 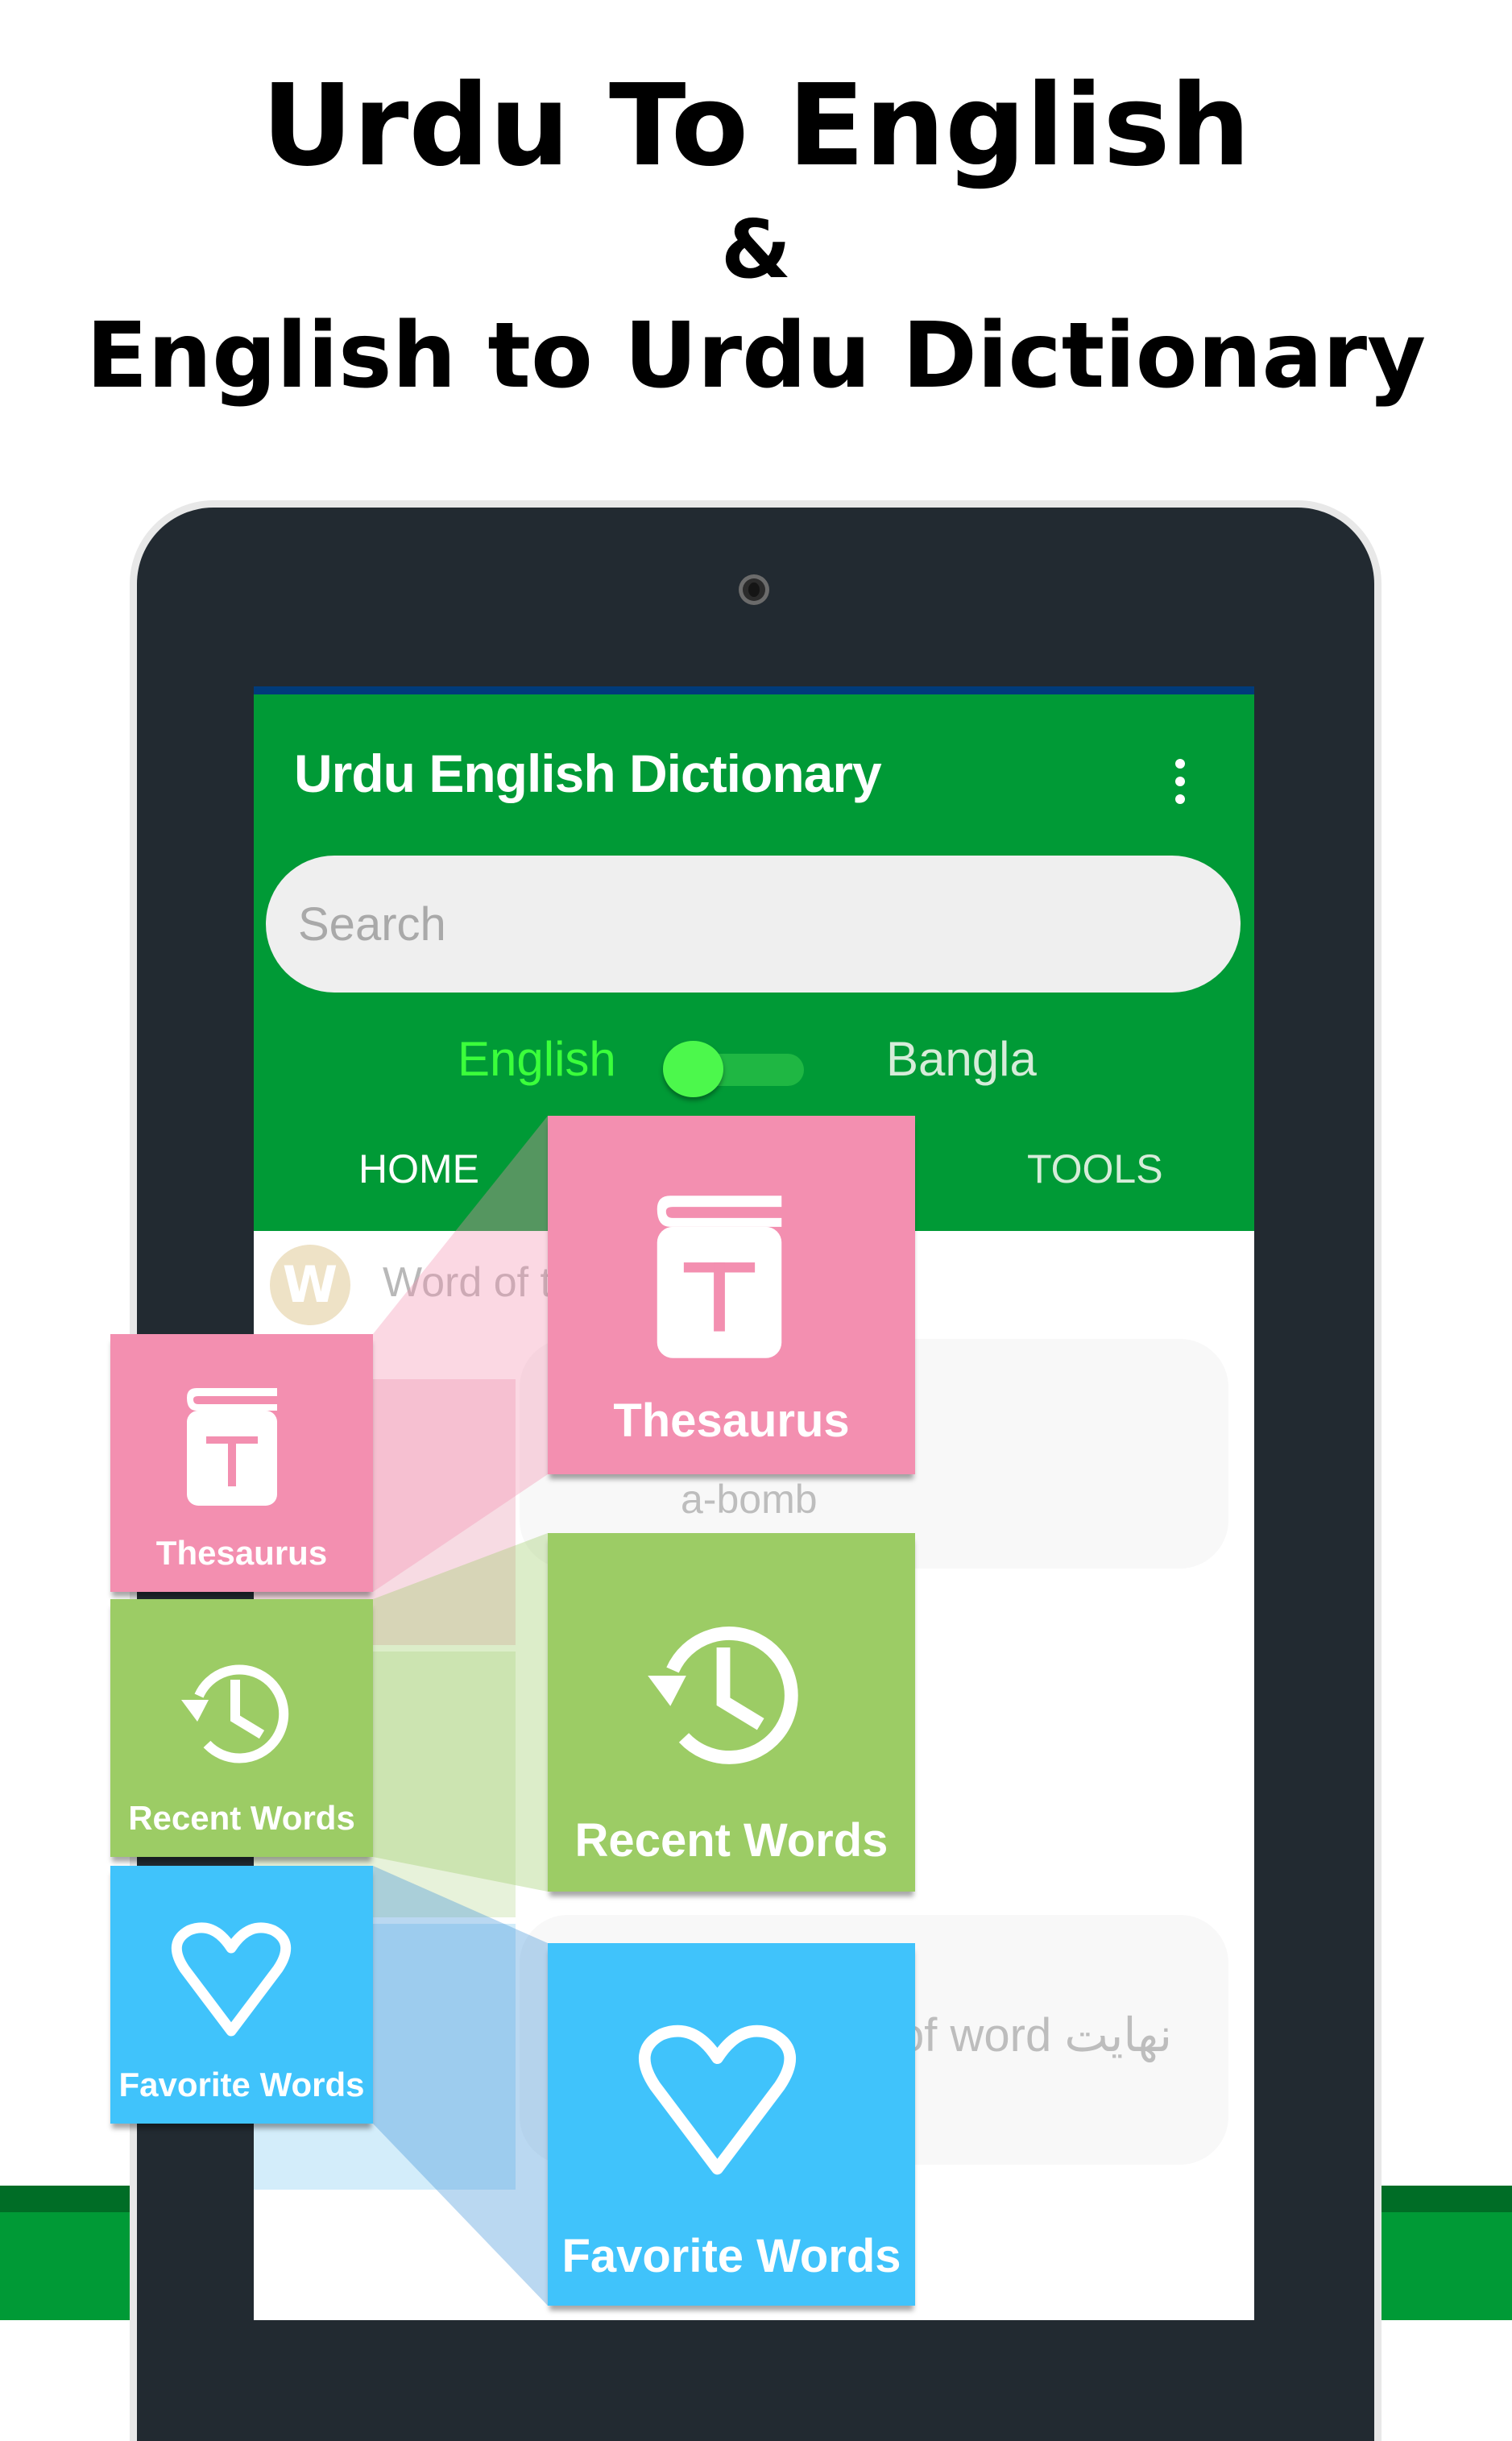 I want to click on thesaurus-tile: Thesaurus, so click(x=732, y=1295).